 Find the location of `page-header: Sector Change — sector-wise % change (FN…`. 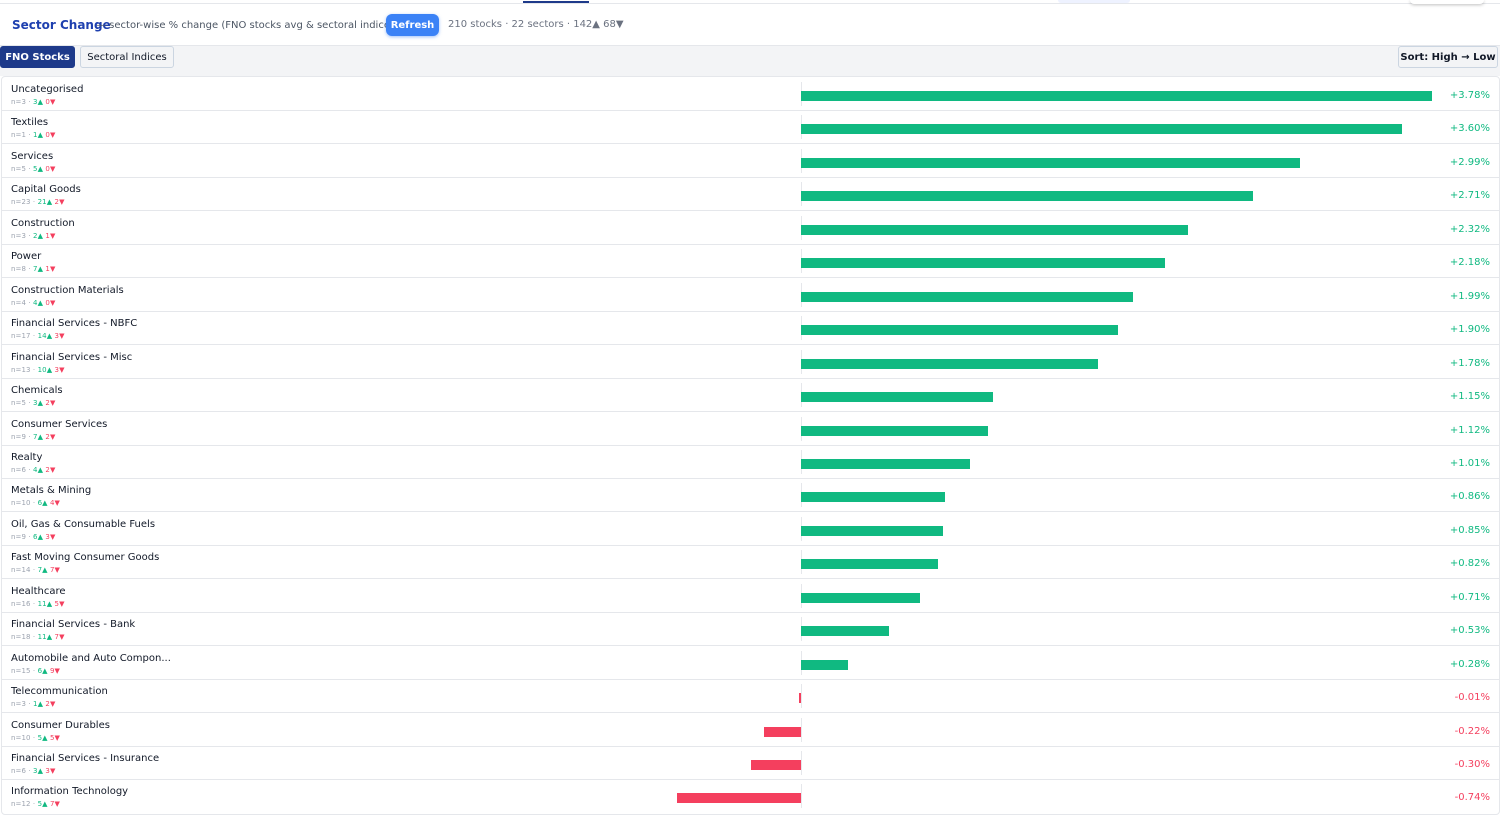

page-header: Sector Change — sector-wise % change (FN… is located at coordinates (750, 25).